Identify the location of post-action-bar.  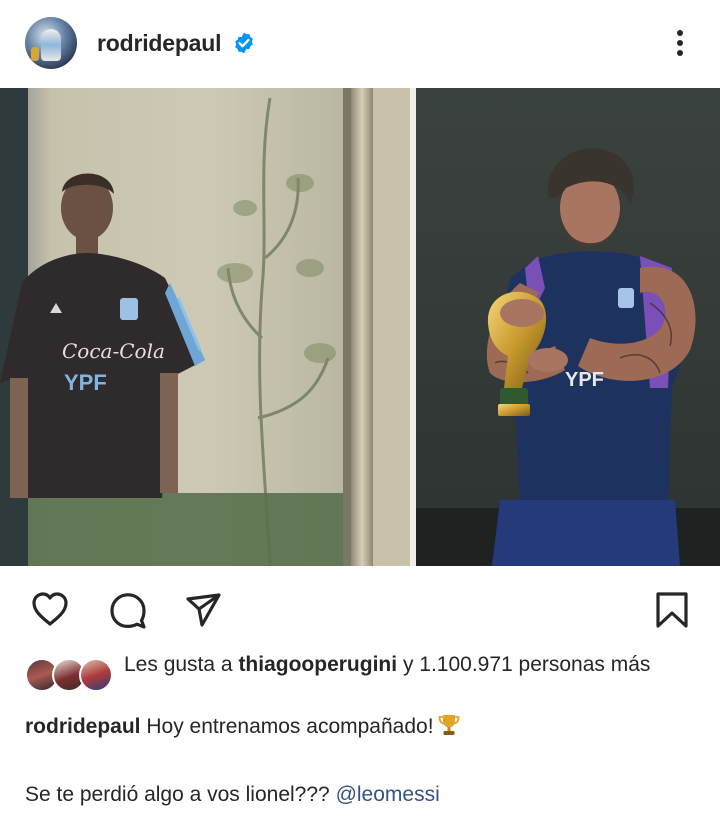
(360, 606).